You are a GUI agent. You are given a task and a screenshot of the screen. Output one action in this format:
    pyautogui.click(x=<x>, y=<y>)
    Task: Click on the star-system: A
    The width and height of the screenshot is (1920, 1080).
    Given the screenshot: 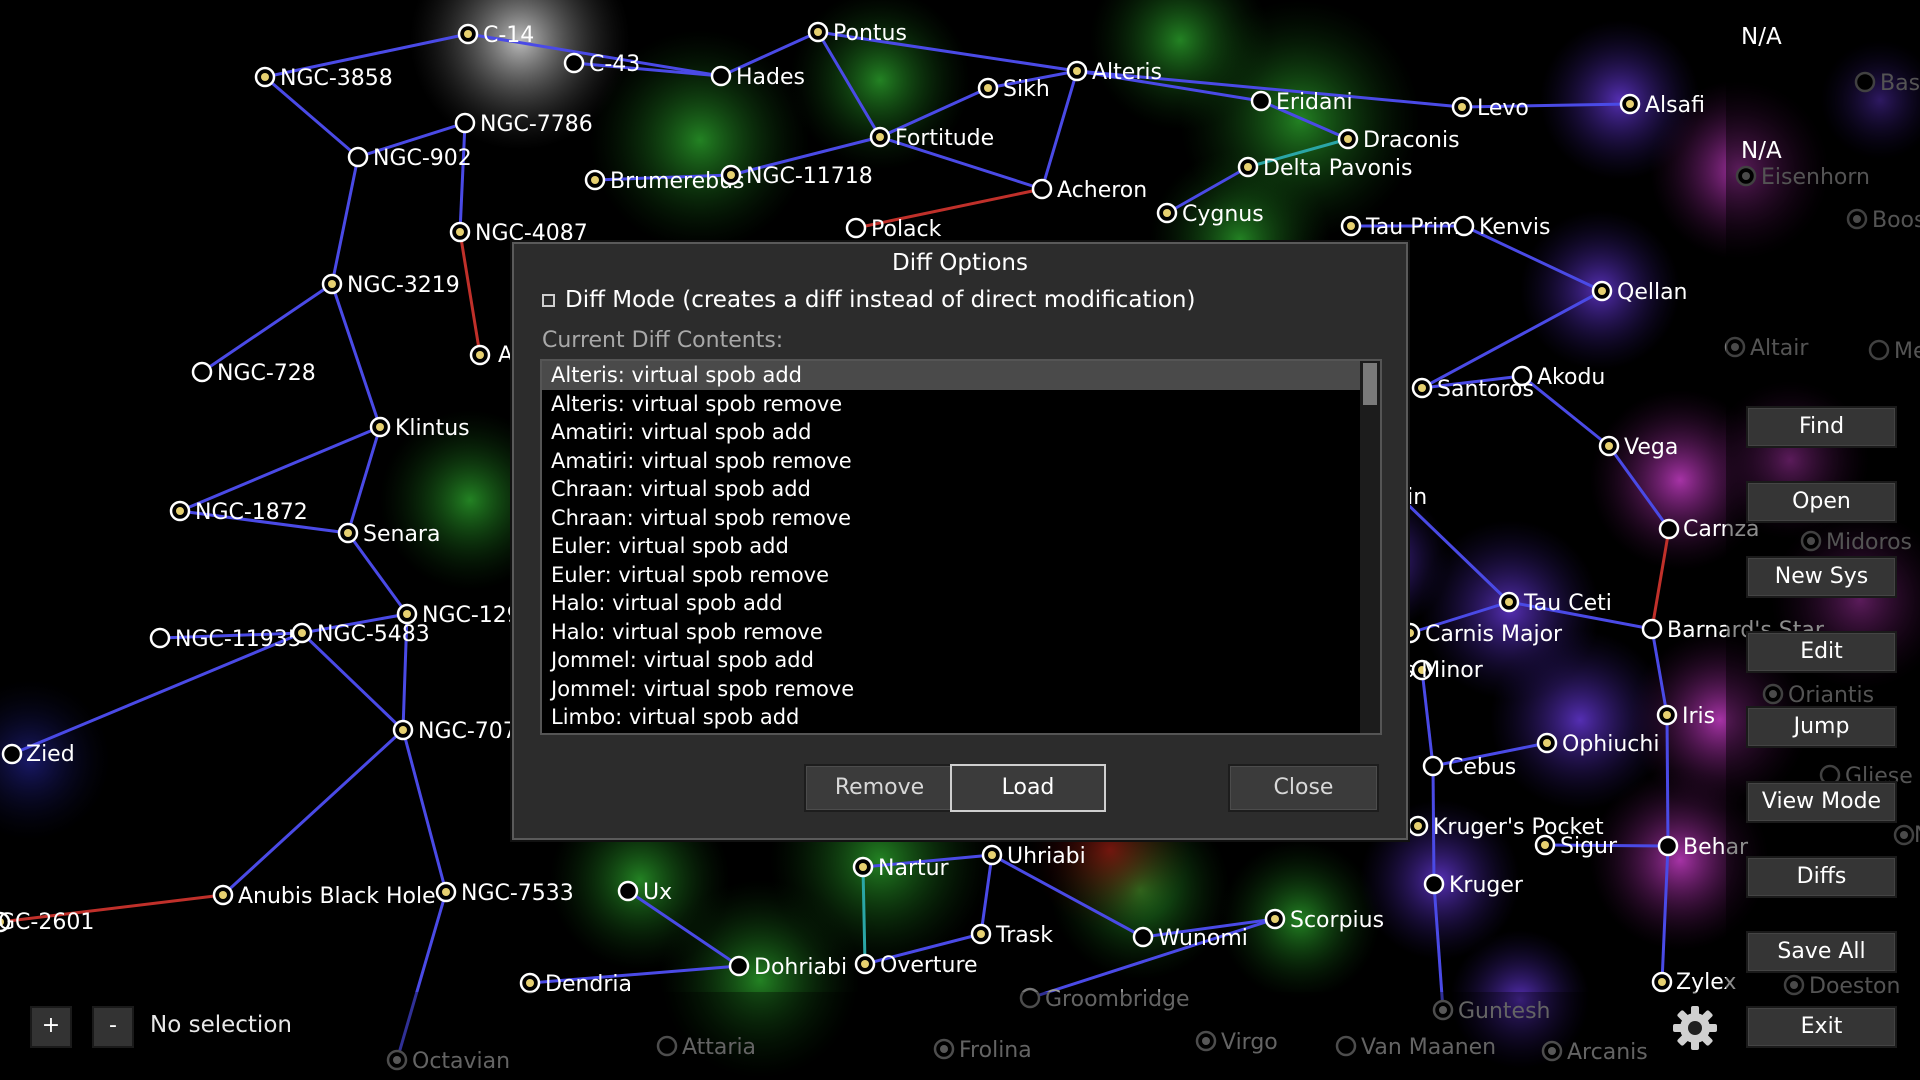 What is the action you would take?
    pyautogui.click(x=491, y=355)
    